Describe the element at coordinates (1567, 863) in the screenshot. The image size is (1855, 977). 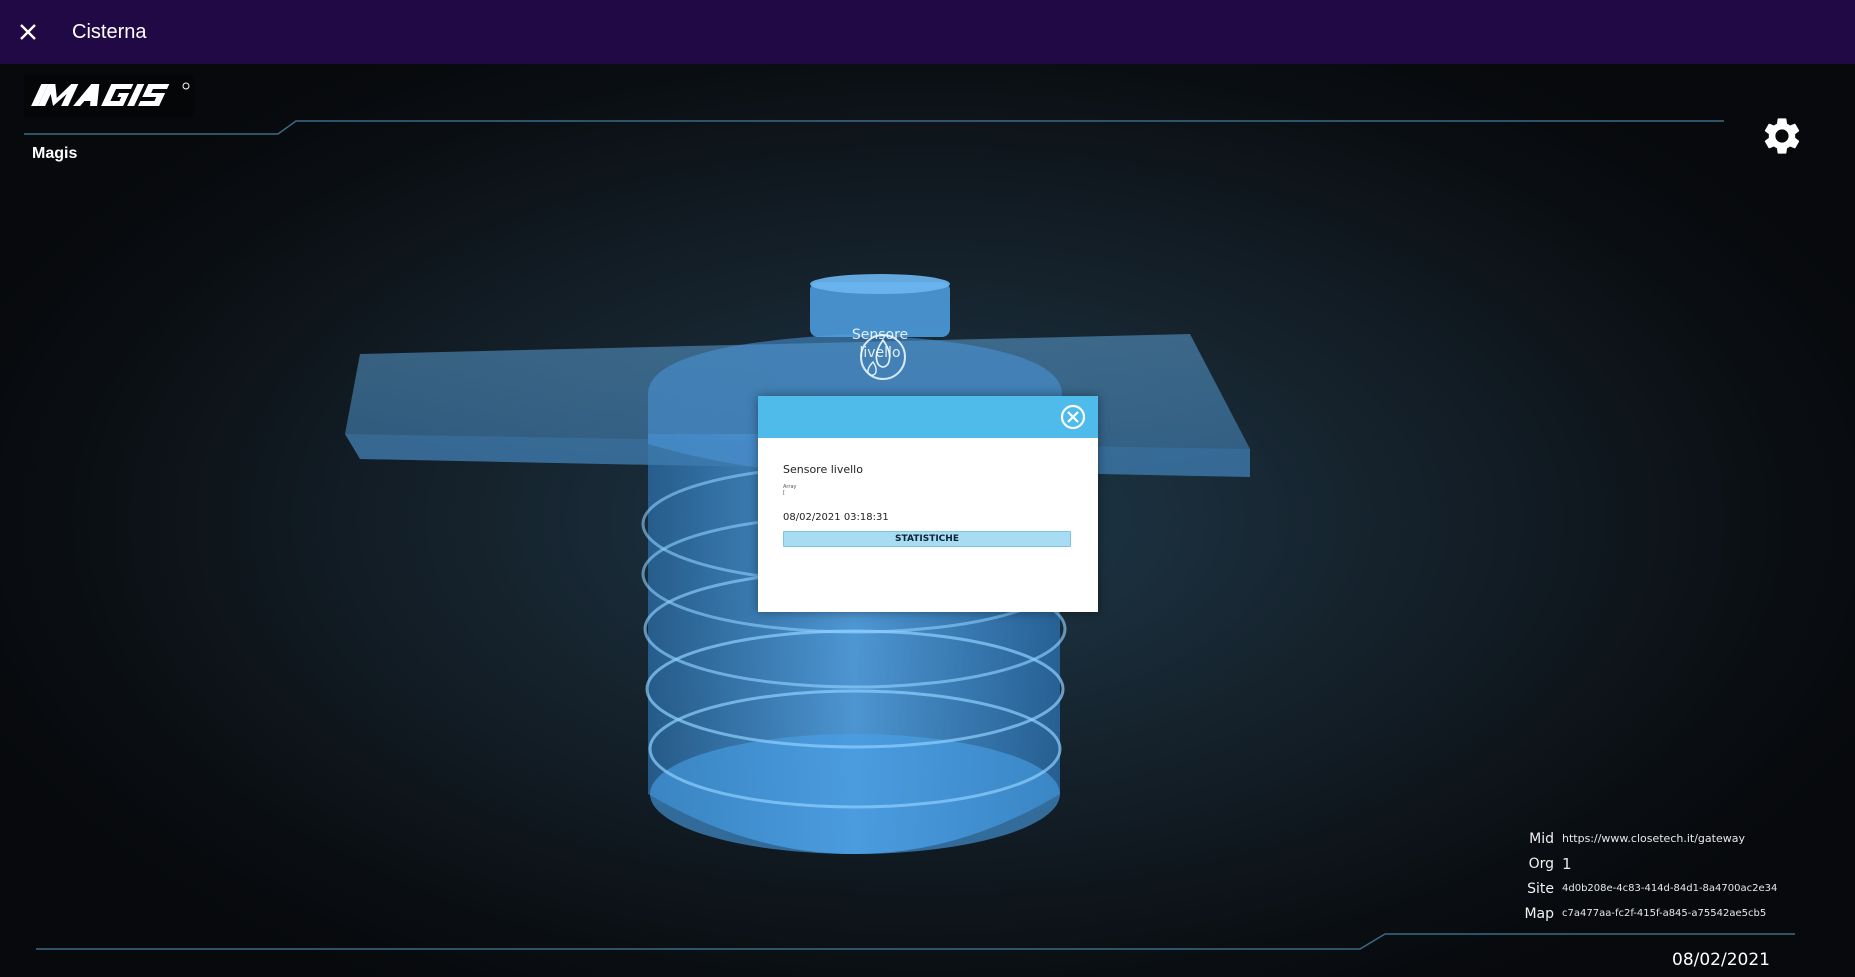
I see `org-value: 1` at that location.